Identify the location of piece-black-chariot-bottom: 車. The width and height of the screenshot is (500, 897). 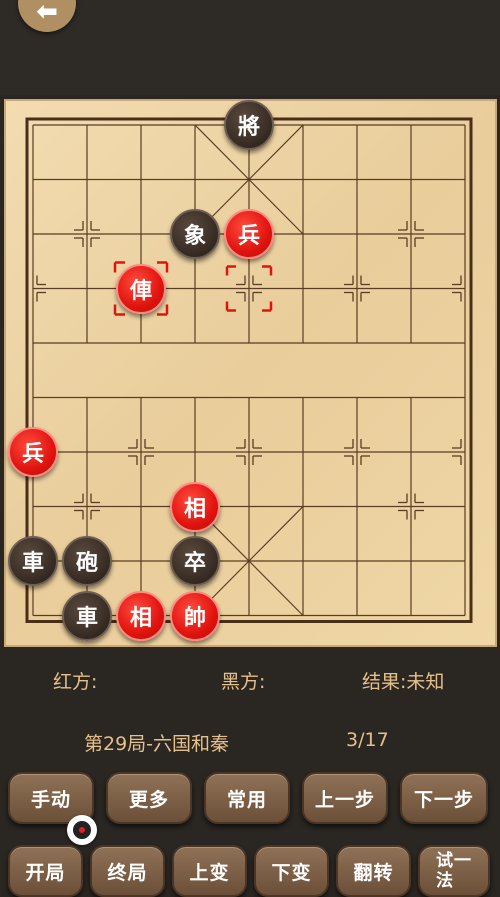
(87, 615).